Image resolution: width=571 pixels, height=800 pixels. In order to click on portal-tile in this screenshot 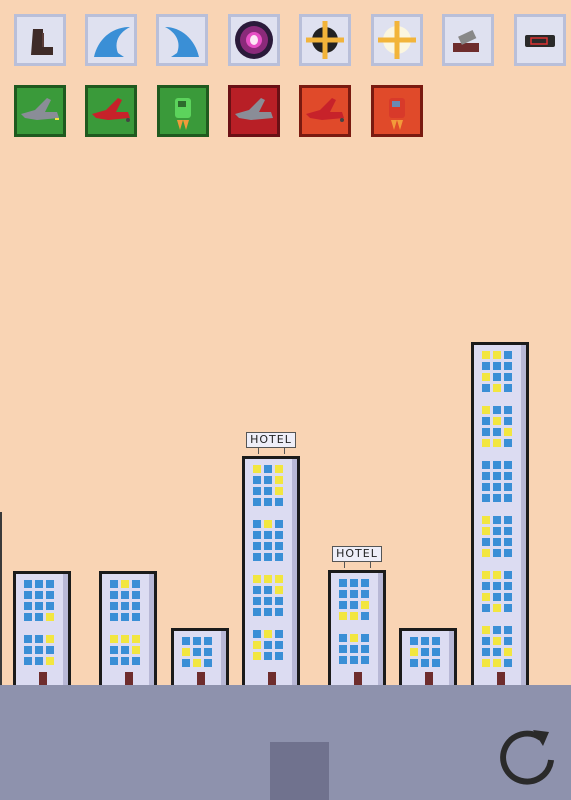, I will do `click(254, 40)`.